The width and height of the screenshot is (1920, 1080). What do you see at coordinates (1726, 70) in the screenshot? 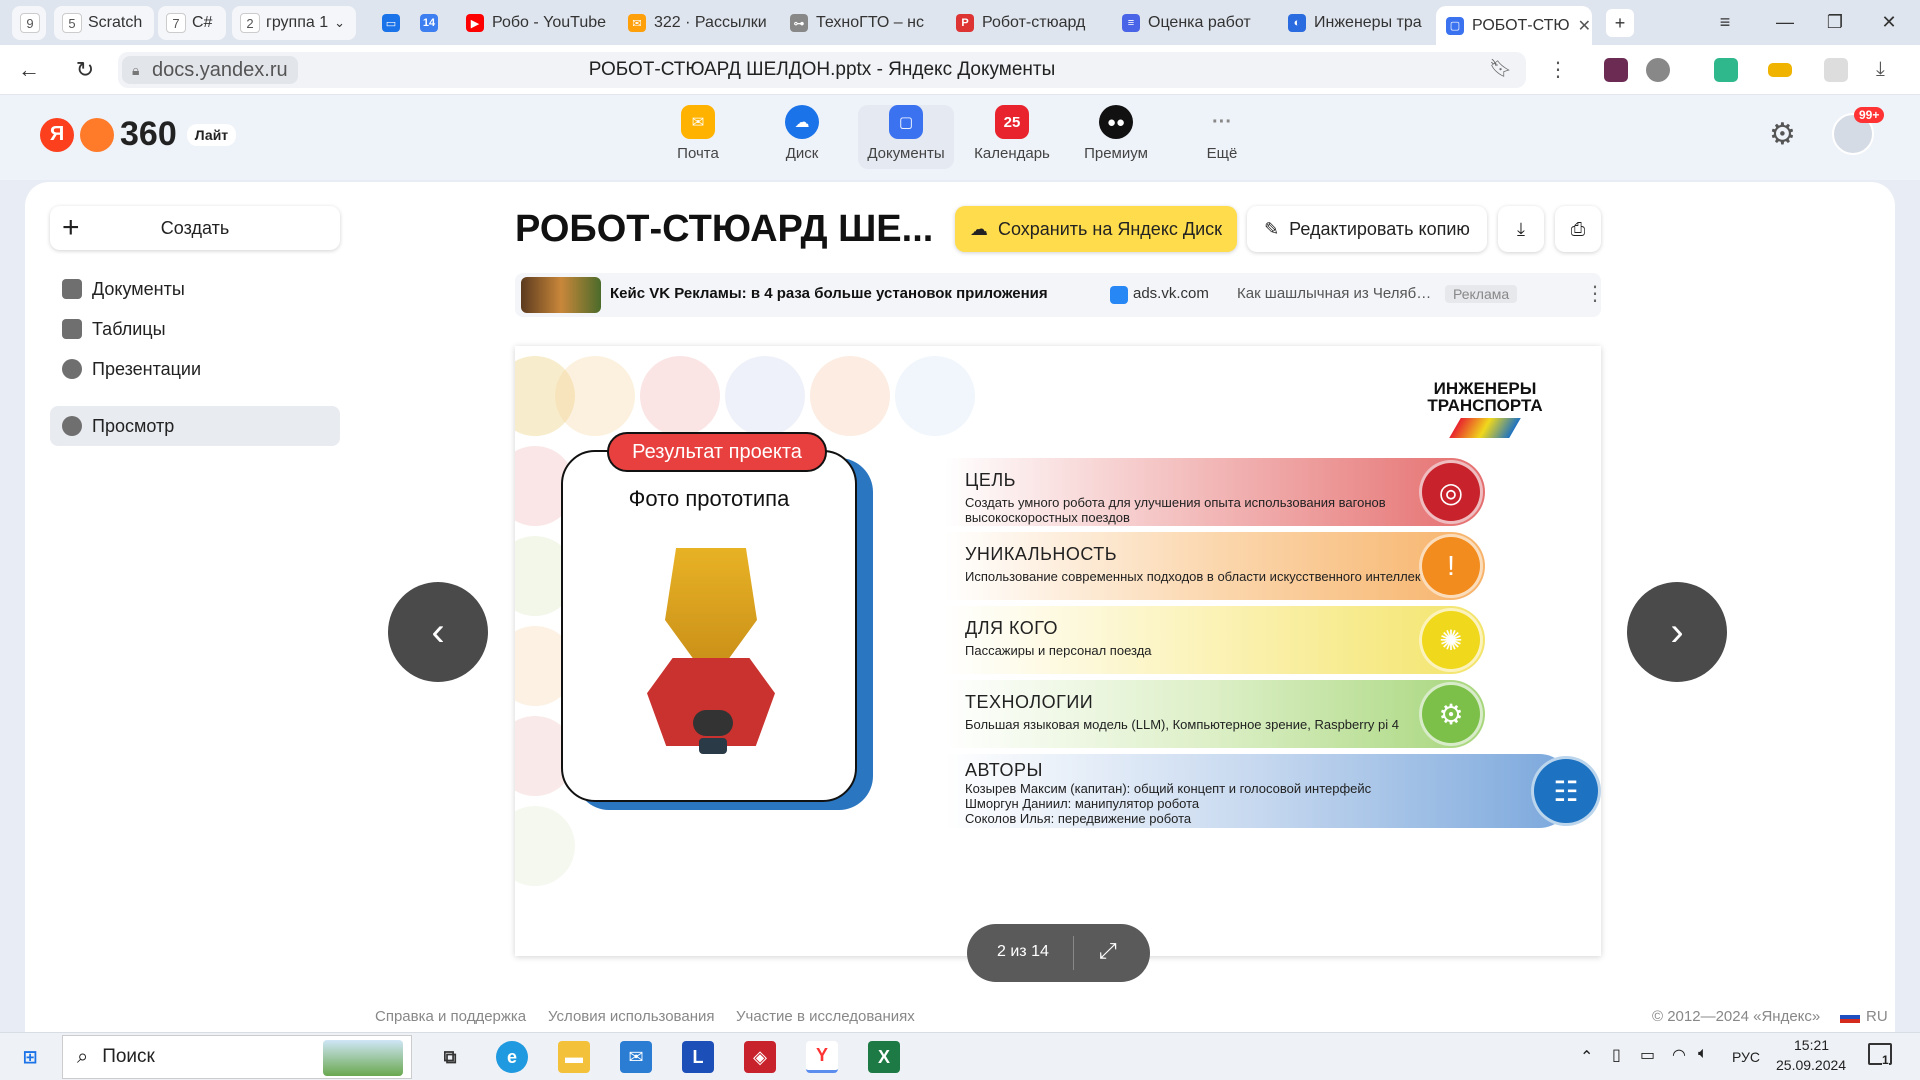
I see `extension-green-icon` at bounding box center [1726, 70].